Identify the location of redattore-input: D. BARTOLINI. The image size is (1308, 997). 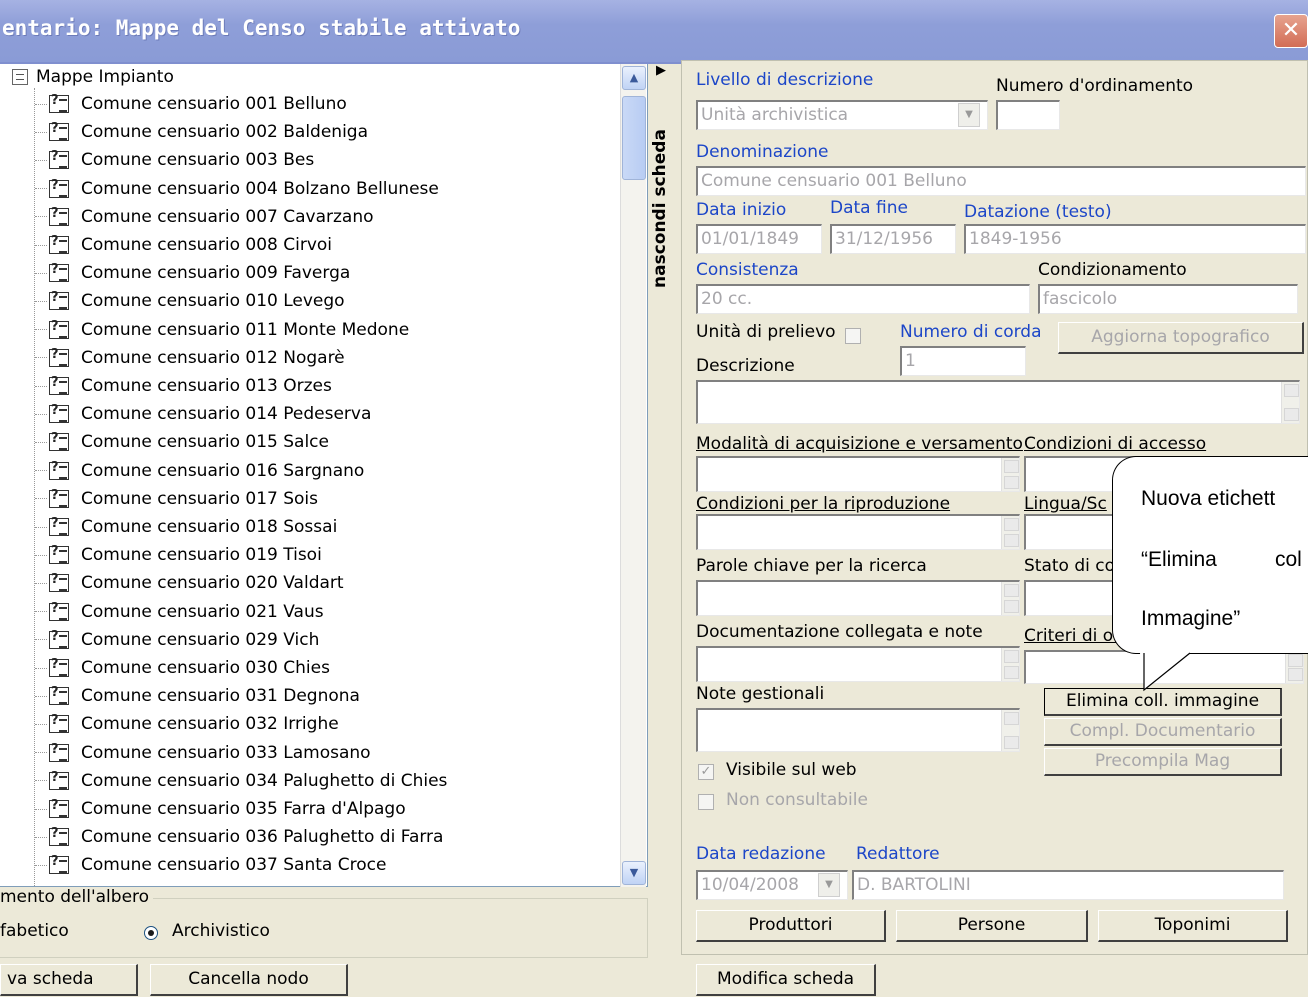
(1068, 885).